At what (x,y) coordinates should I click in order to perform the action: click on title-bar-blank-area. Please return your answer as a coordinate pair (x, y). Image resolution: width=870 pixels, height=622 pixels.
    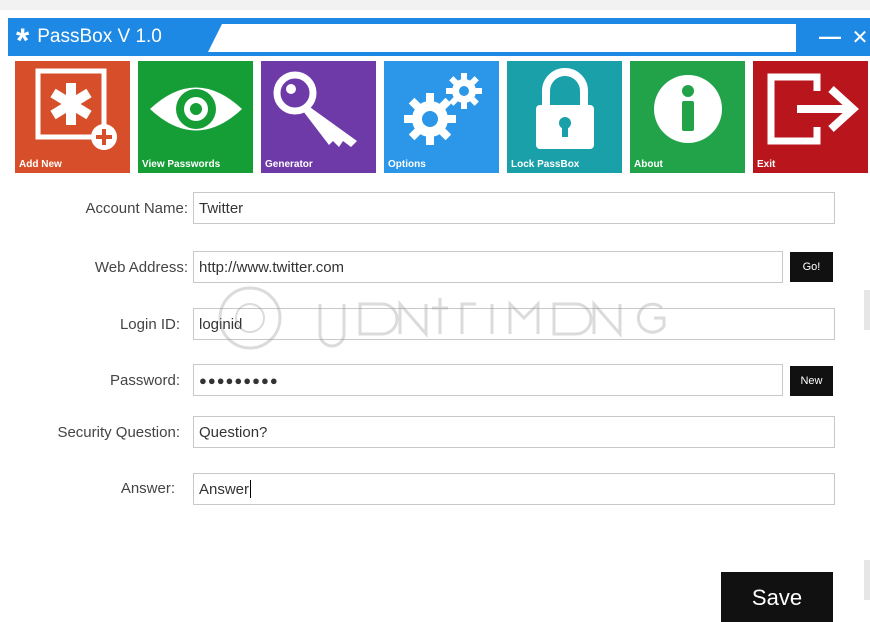
    Looking at the image, I should click on (502, 38).